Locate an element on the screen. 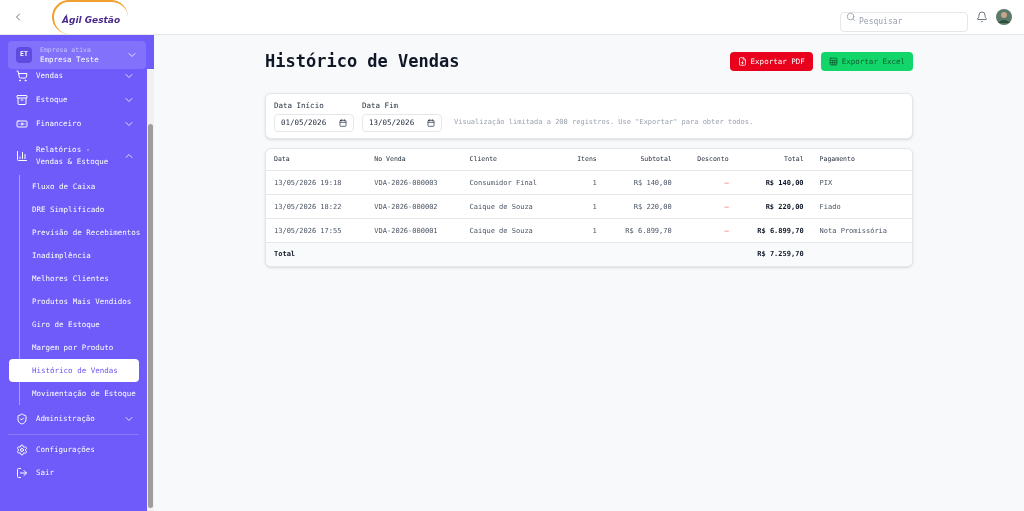 The image size is (1024, 511). scrollbar is located at coordinates (150, 290).